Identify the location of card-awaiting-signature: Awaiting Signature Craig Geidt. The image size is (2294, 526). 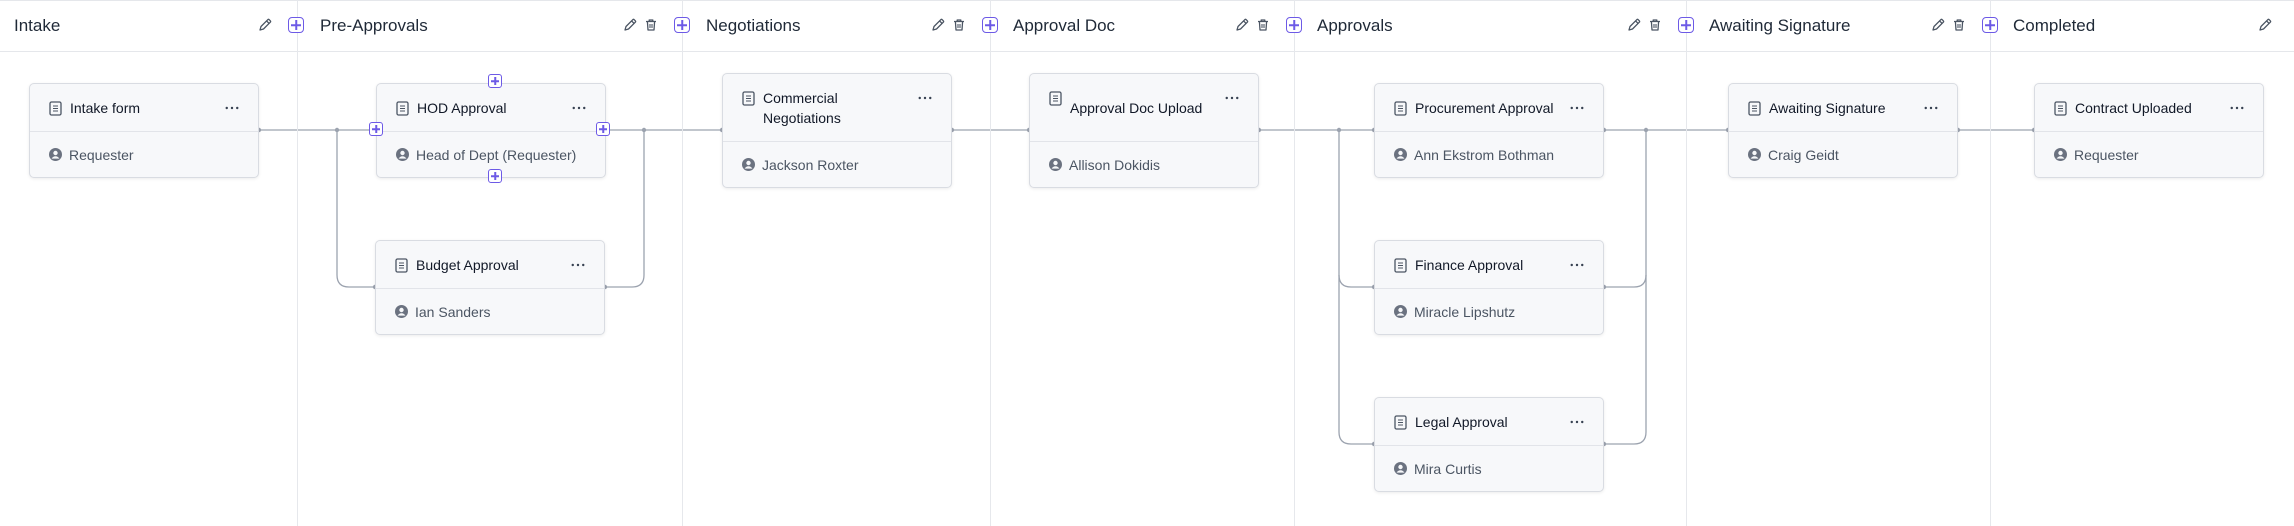
(1843, 130).